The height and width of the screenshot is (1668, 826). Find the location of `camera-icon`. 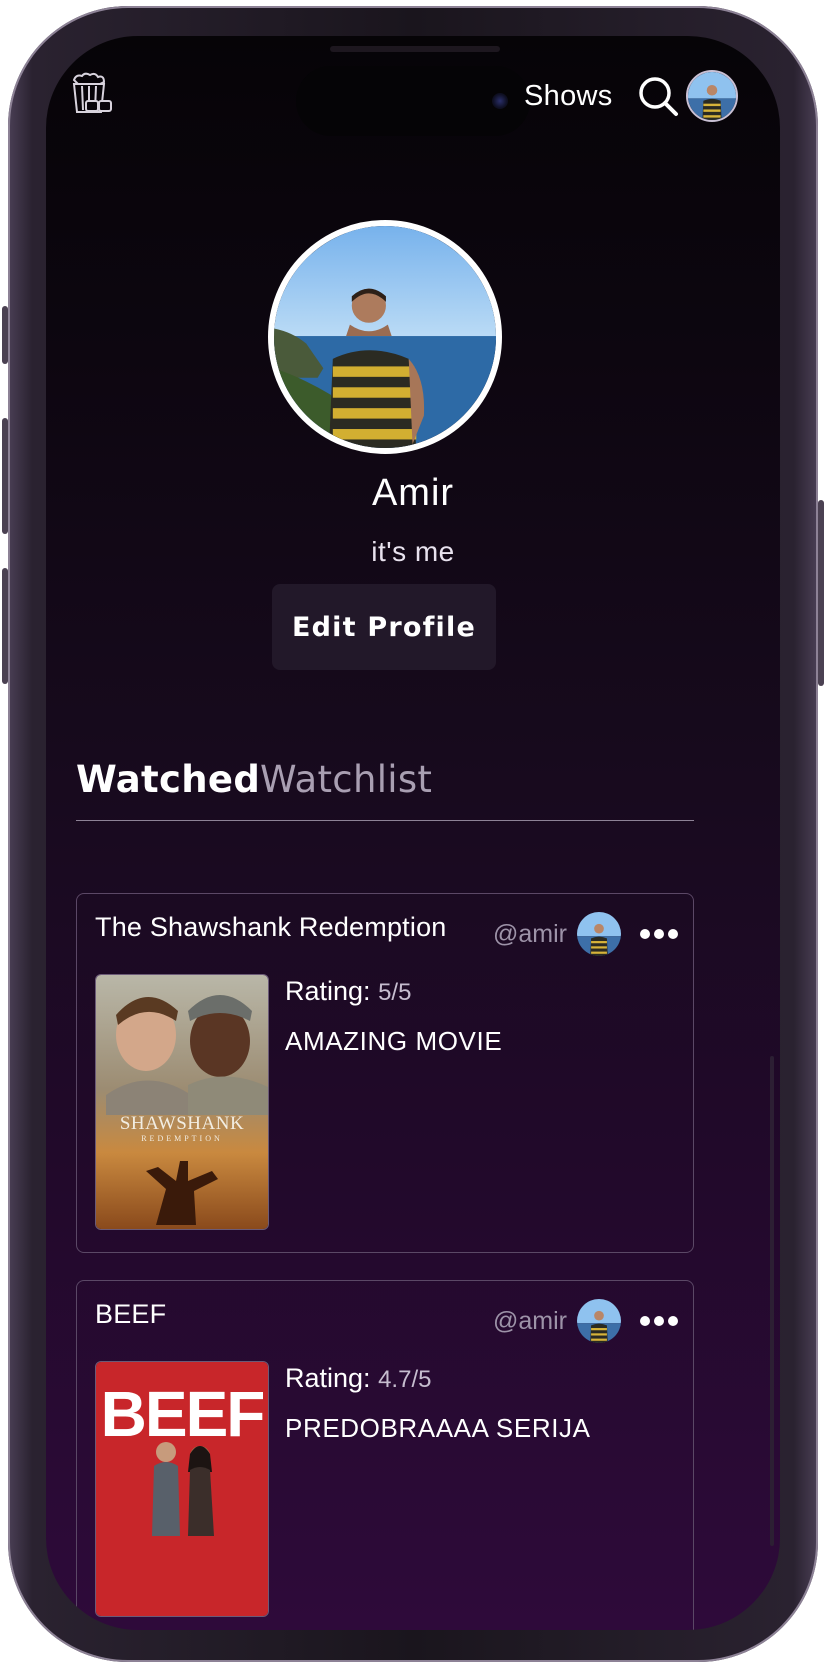

camera-icon is located at coordinates (500, 101).